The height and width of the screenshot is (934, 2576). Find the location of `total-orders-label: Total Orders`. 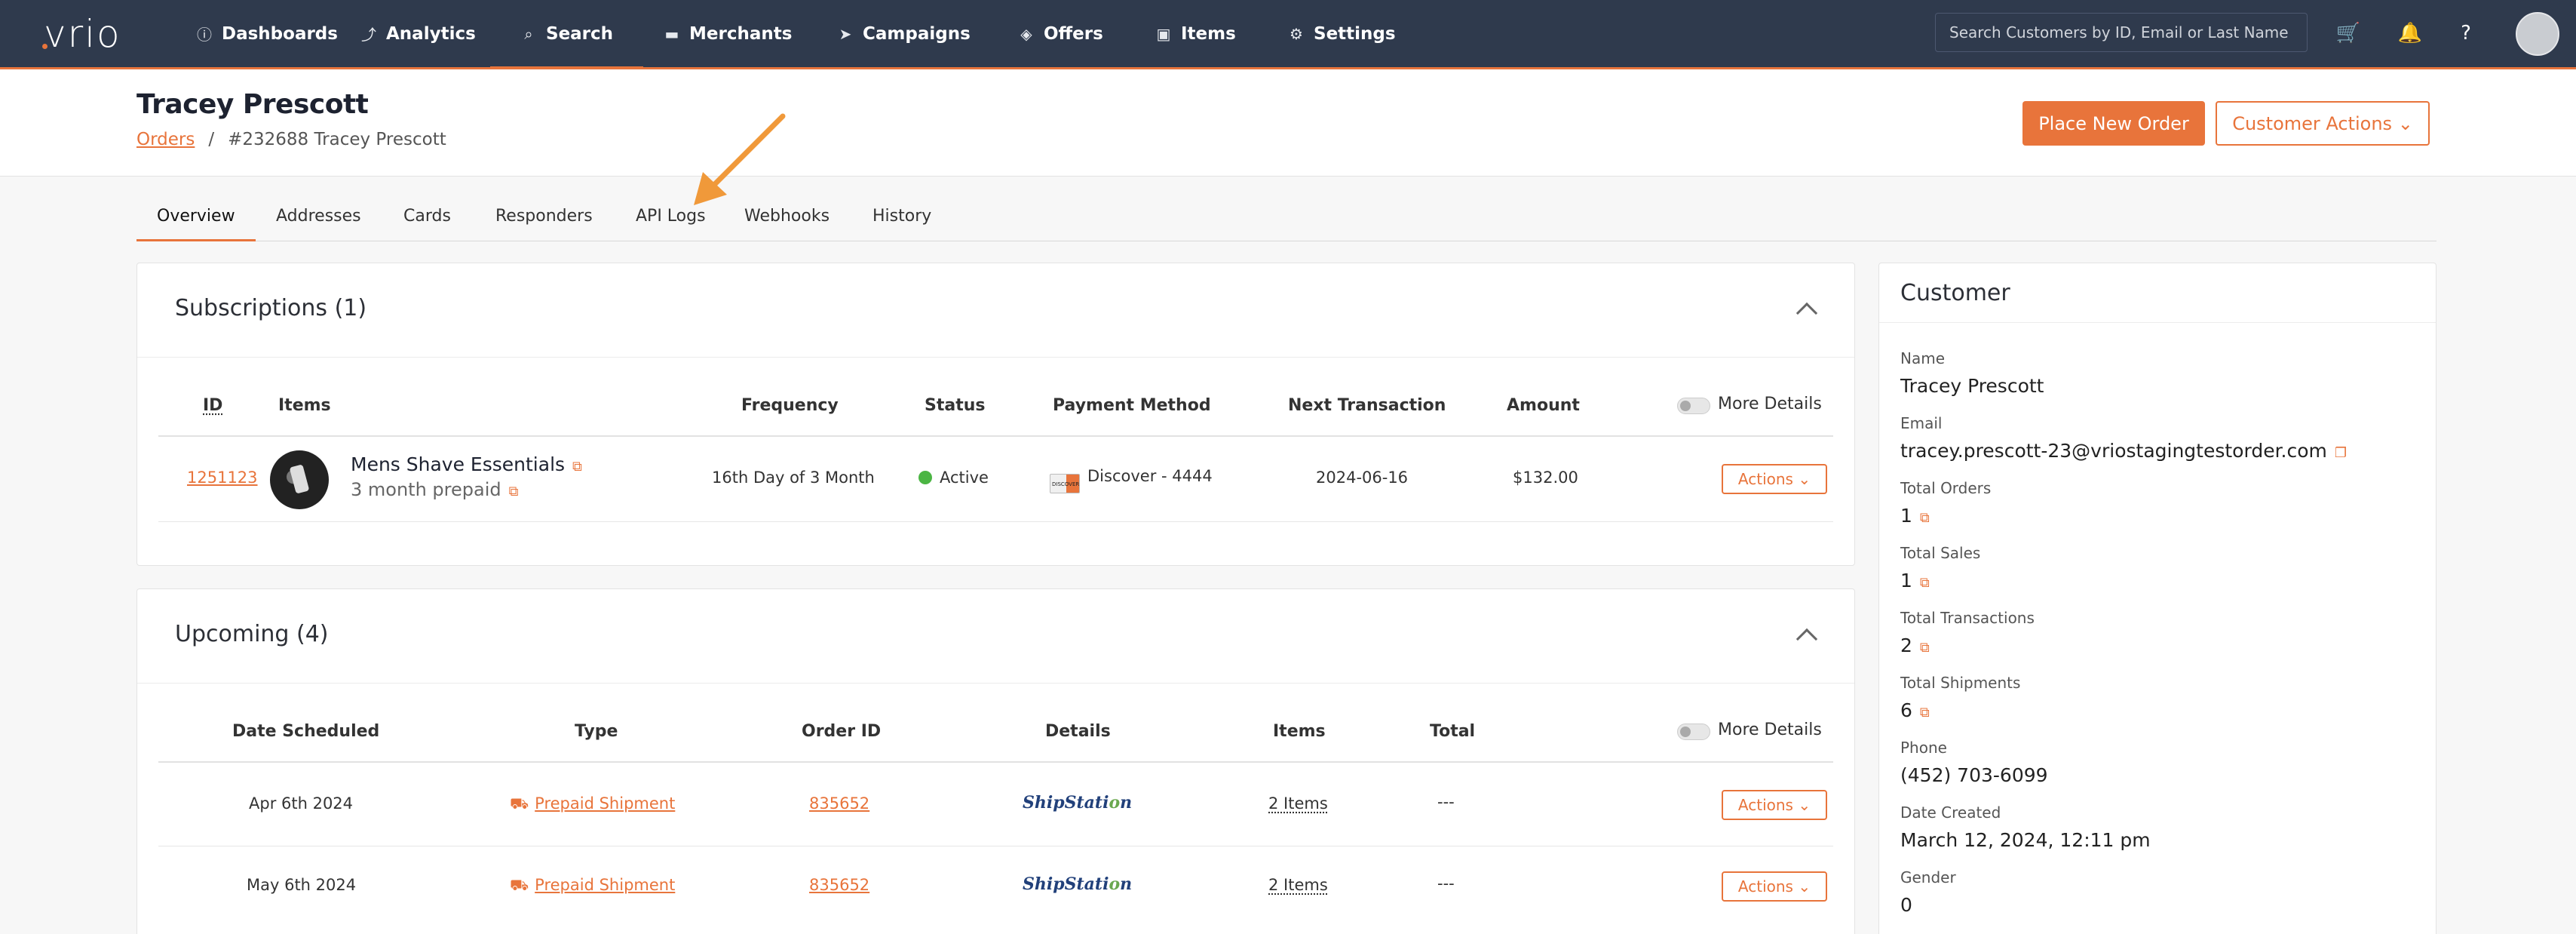

total-orders-label: Total Orders is located at coordinates (1946, 488).